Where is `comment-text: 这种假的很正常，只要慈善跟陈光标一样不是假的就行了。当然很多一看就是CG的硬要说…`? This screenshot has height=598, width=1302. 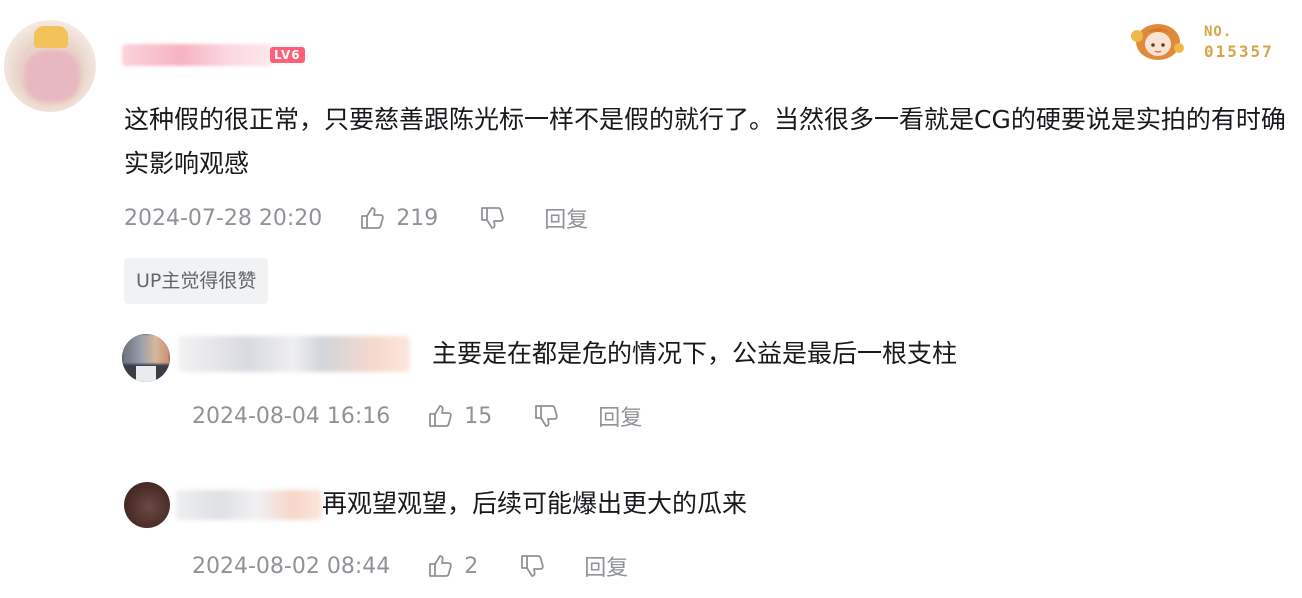
comment-text: 这种假的很正常，只要慈善跟陈光标一样不是假的就行了。当然很多一看就是CG的硬要说… is located at coordinates (705, 141).